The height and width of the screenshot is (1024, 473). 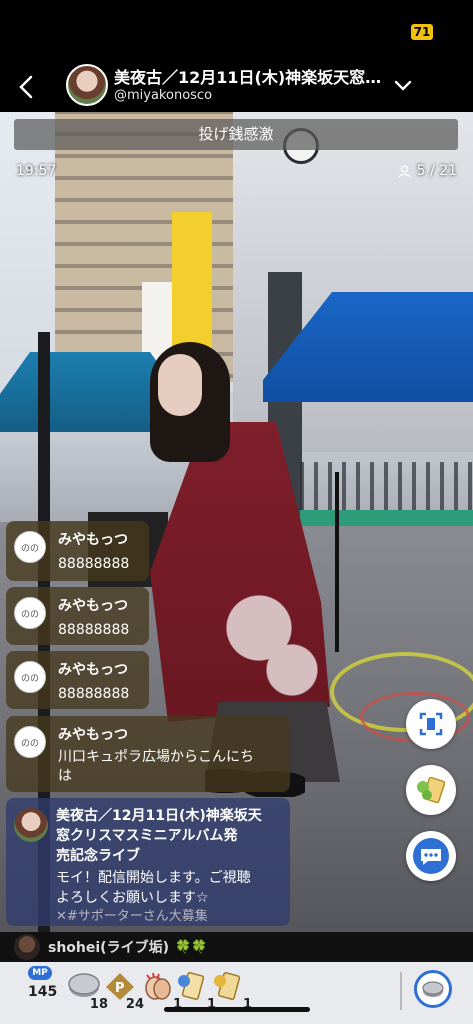 I want to click on comment-text: 川口キュポラ広場からこんにち は, so click(x=156, y=766).